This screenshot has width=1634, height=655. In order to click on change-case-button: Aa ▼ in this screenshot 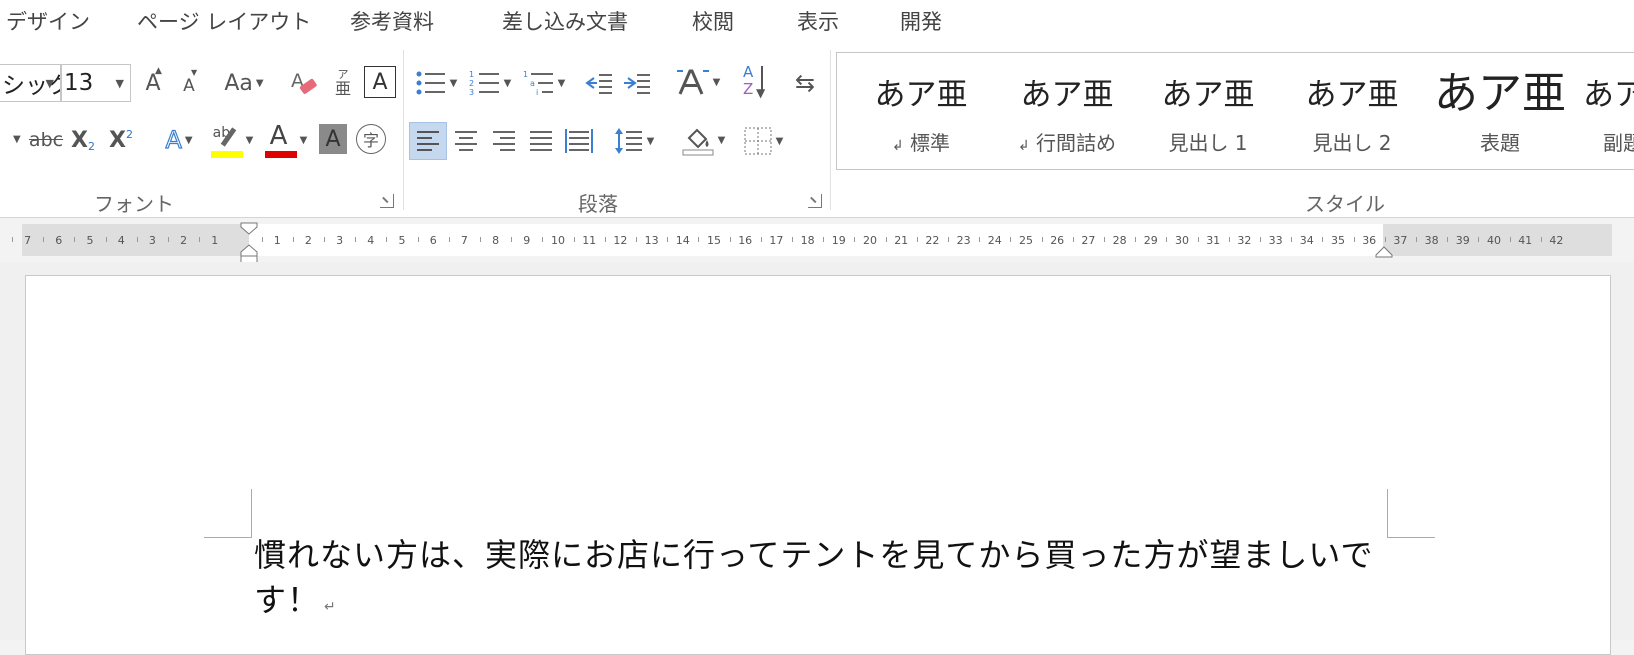, I will do `click(244, 83)`.